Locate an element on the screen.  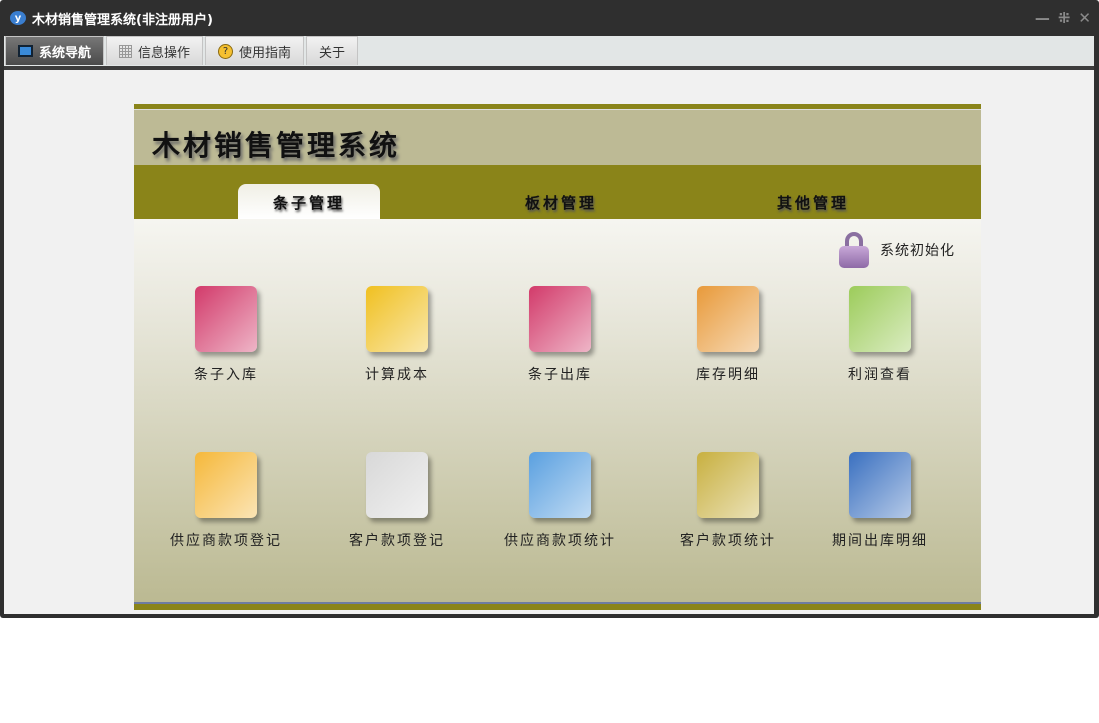
tab-other-management: 其他管理 is located at coordinates (813, 201).